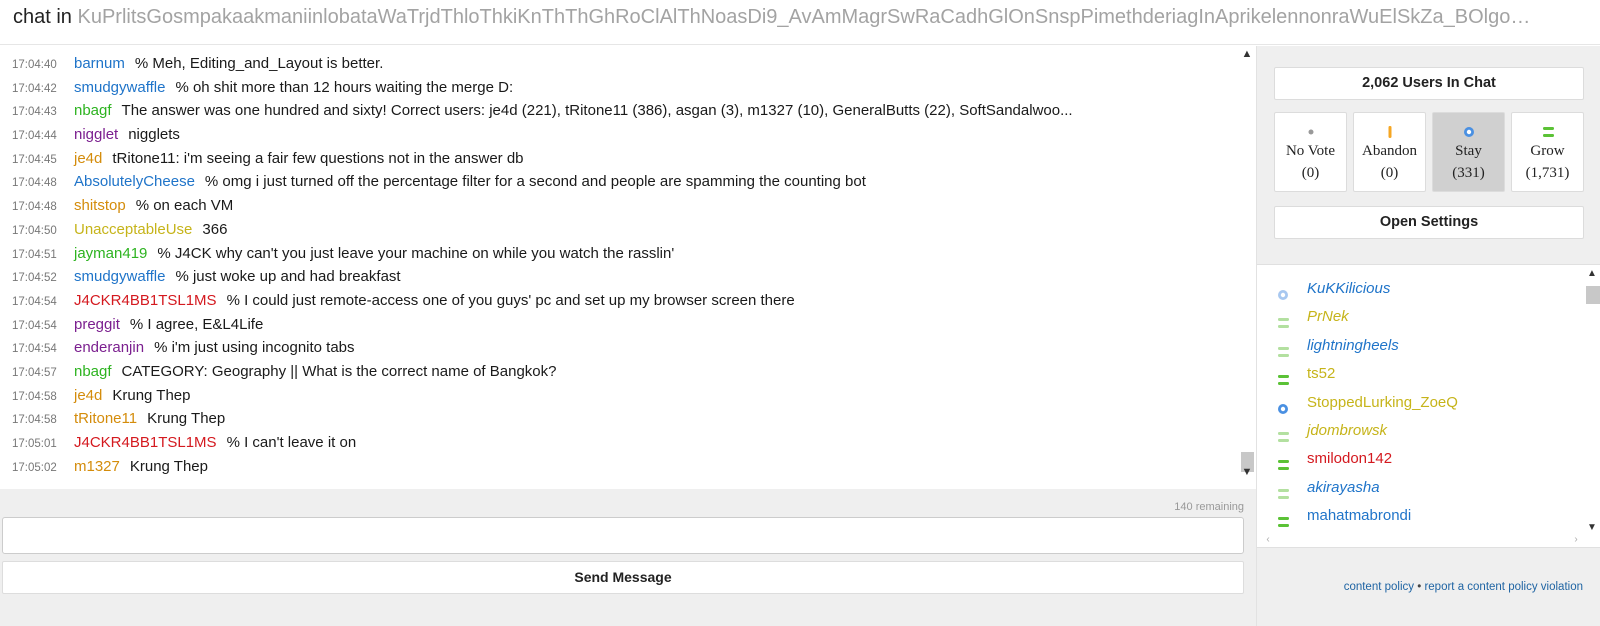  Describe the element at coordinates (154, 135) in the screenshot. I see `message-text: nigglets` at that location.